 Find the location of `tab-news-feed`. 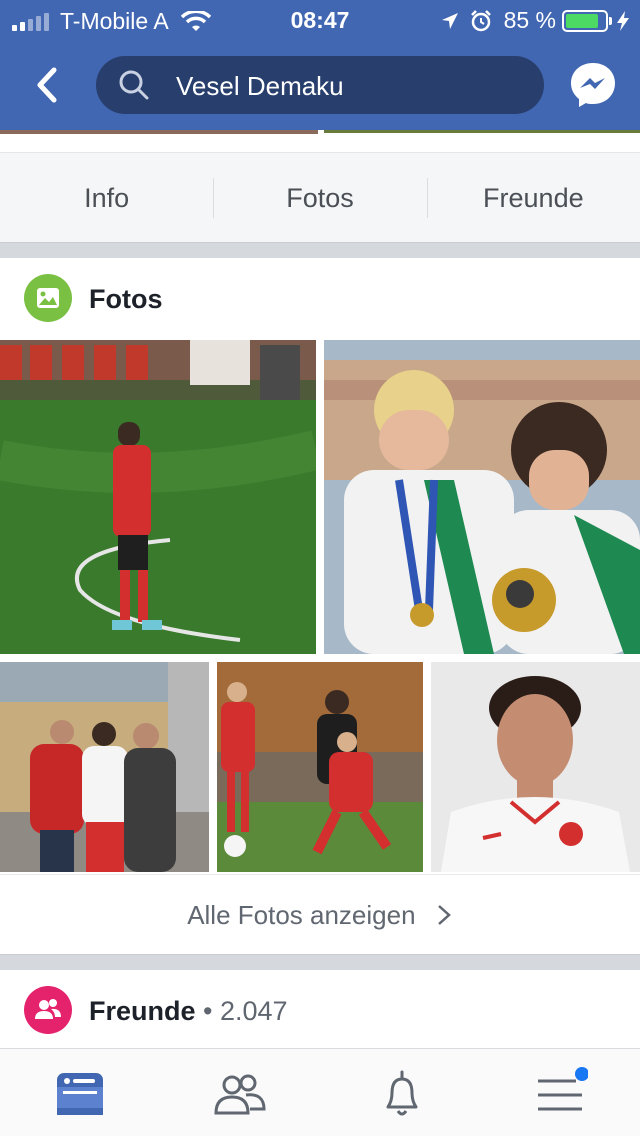

tab-news-feed is located at coordinates (80, 1095).